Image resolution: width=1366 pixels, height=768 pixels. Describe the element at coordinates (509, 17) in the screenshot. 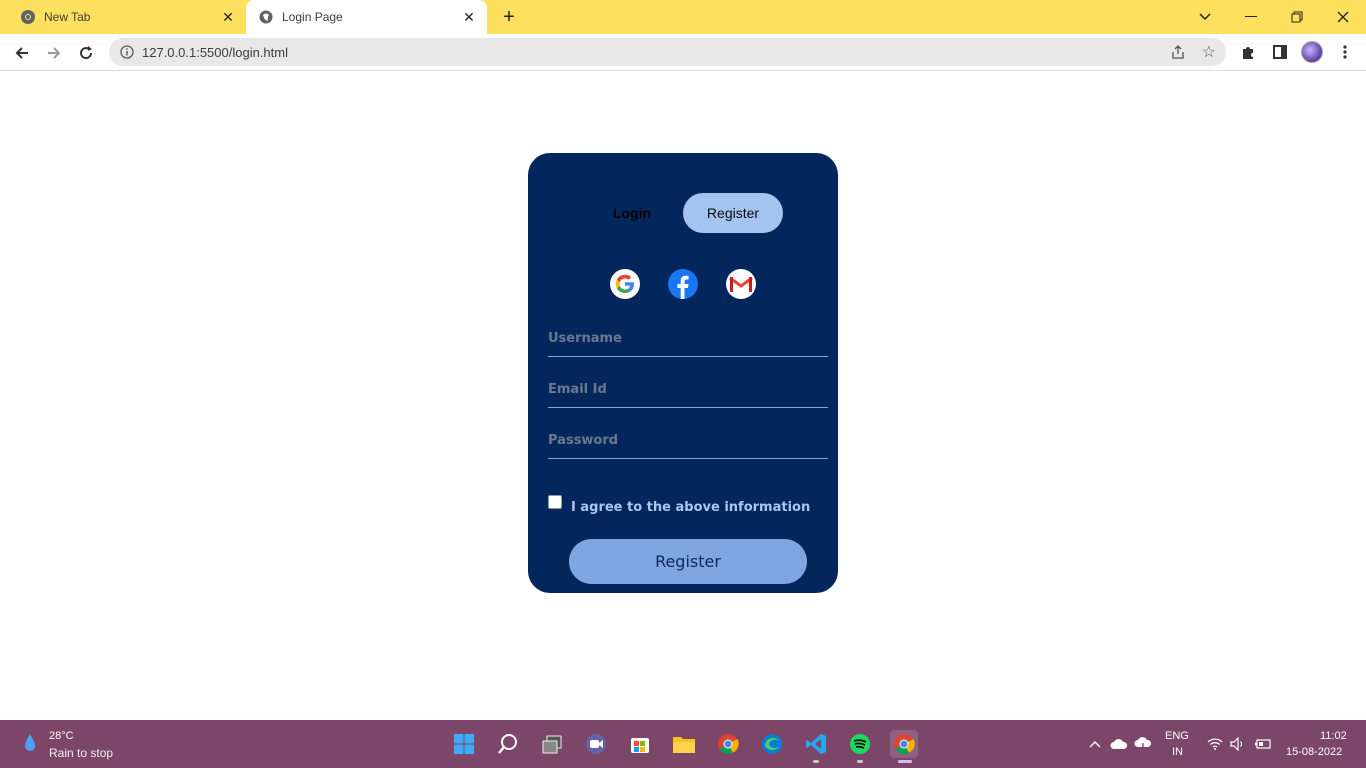

I see `new-tab-button: +` at that location.